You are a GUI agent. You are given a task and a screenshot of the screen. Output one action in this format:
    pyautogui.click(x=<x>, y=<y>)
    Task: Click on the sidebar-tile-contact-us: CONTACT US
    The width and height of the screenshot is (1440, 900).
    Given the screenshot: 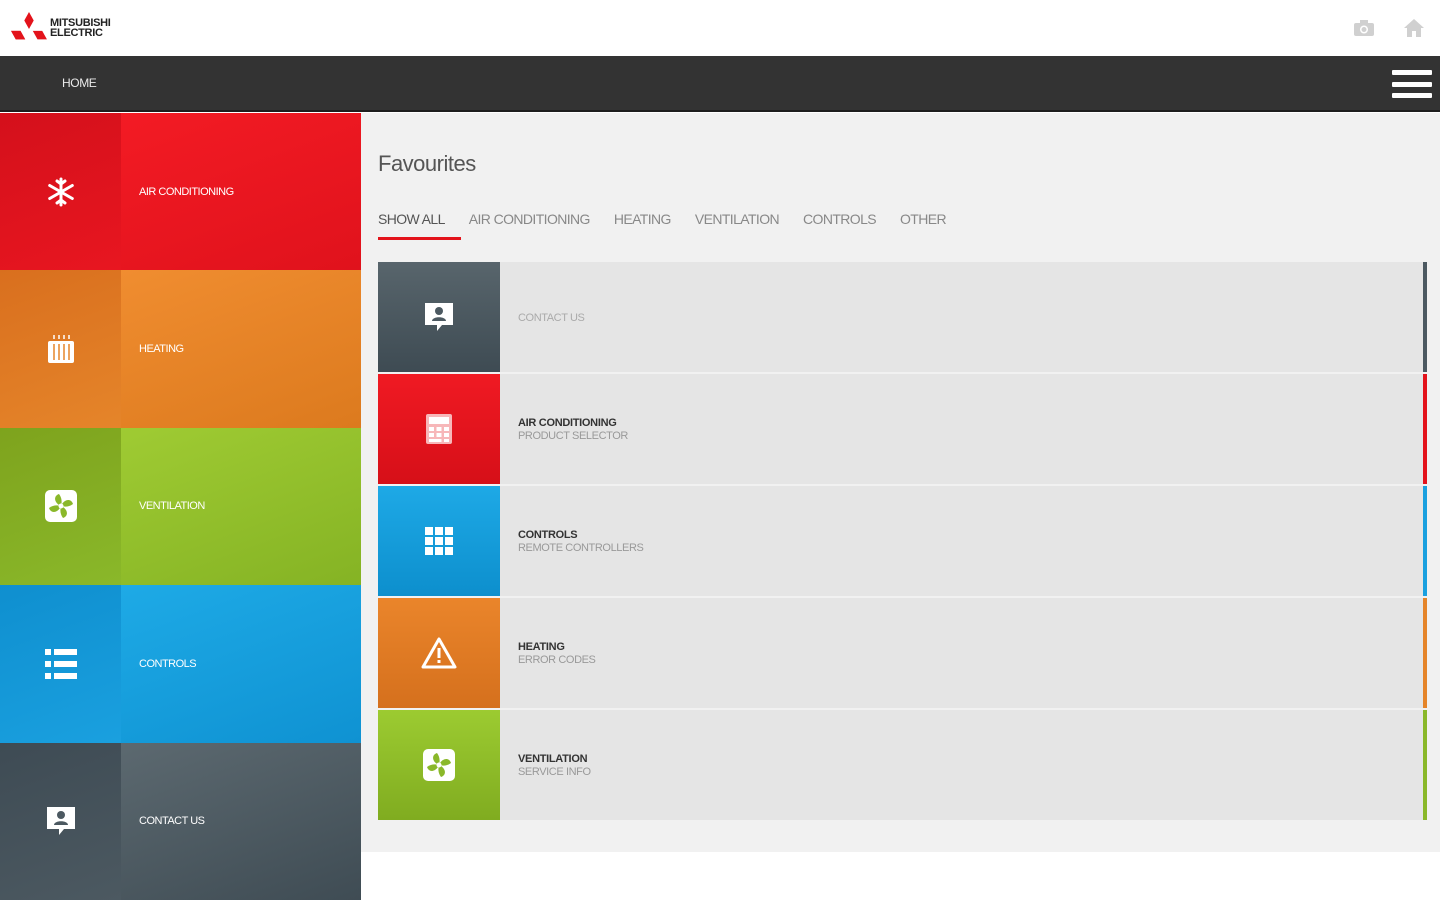 What is the action you would take?
    pyautogui.click(x=180, y=821)
    